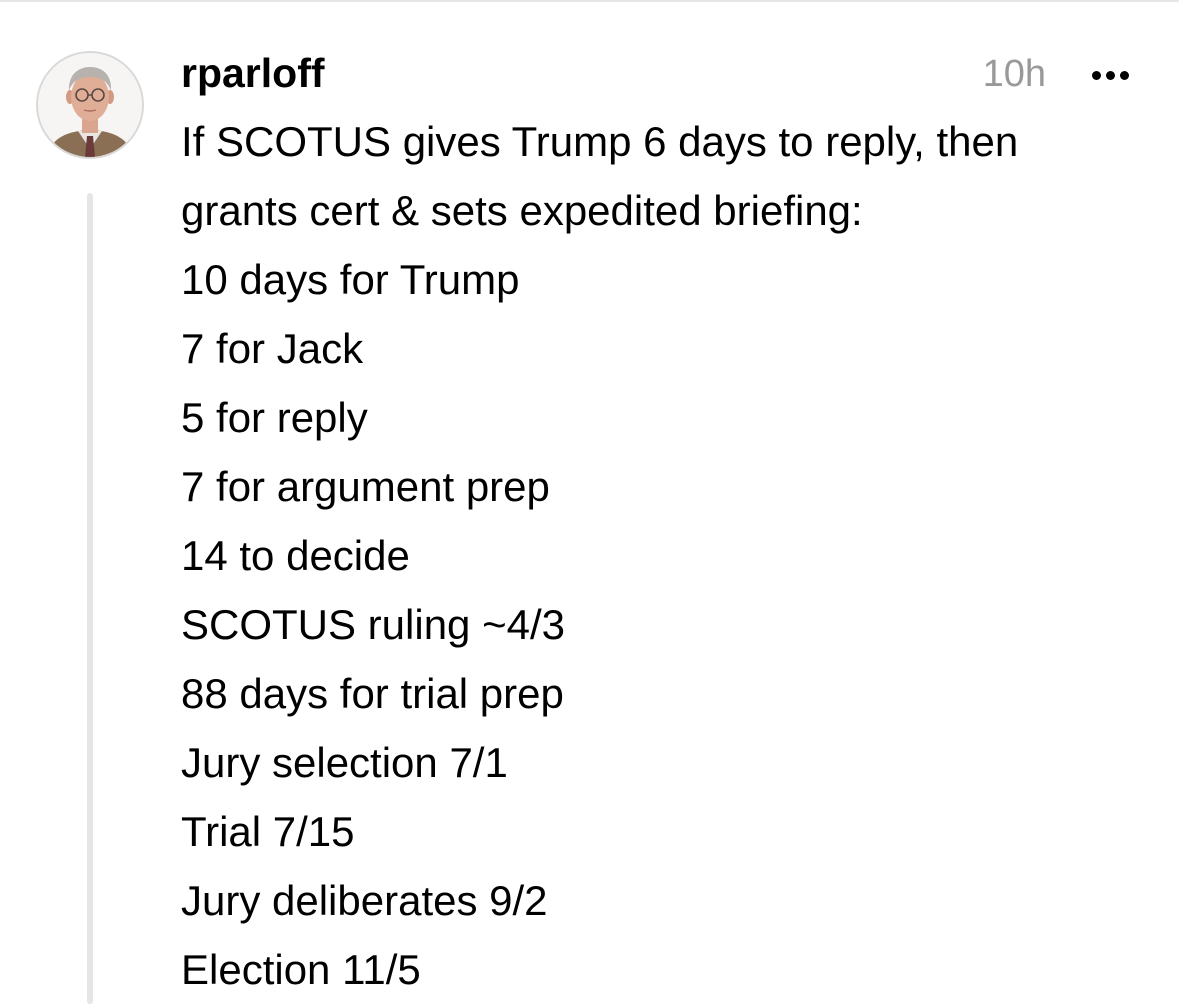 This screenshot has height=1004, width=1179. Describe the element at coordinates (373, 624) in the screenshot. I see `post-text-line: SCOTUS ruling ~4/3` at that location.